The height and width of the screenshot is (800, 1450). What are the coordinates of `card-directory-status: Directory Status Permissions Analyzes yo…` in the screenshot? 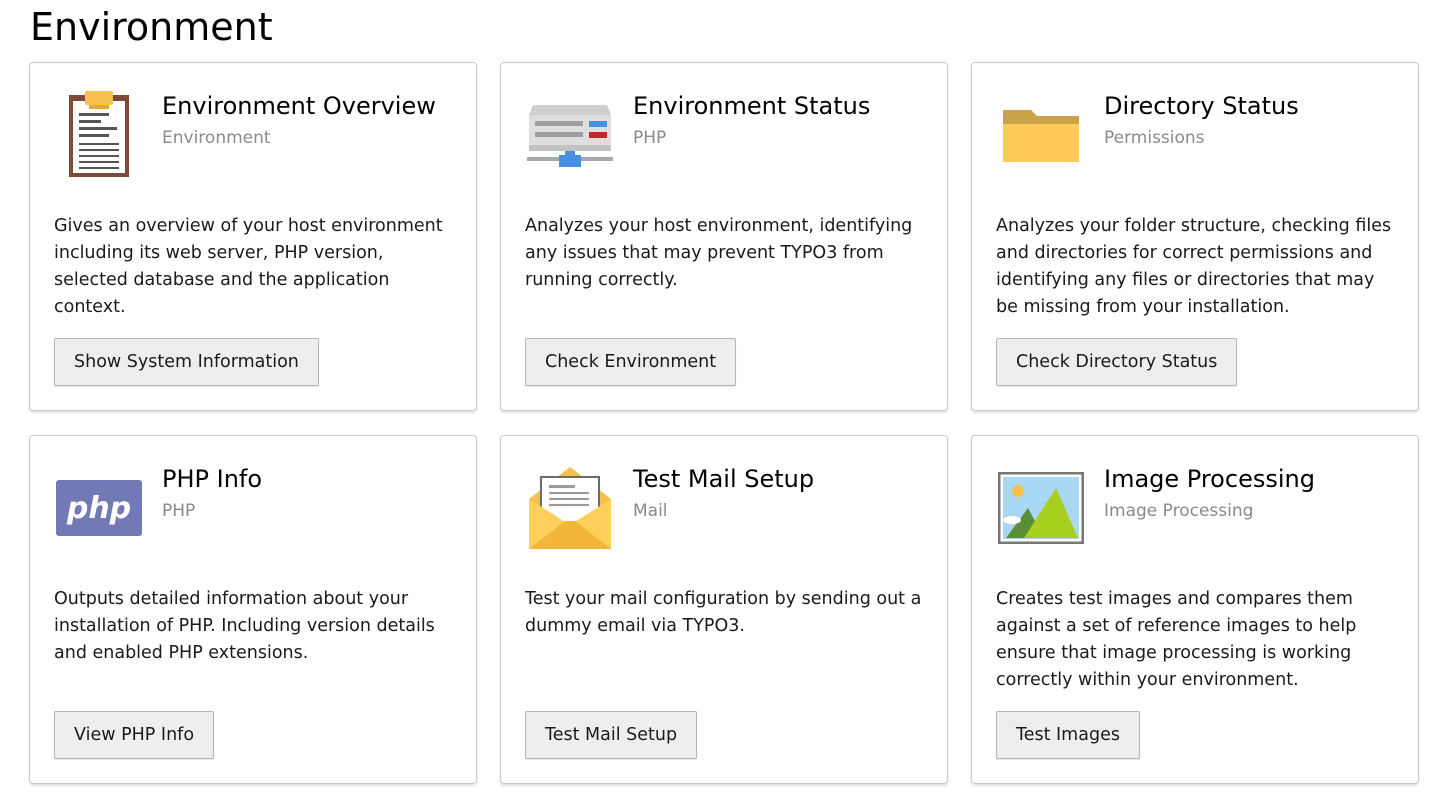 It's located at (1195, 236).